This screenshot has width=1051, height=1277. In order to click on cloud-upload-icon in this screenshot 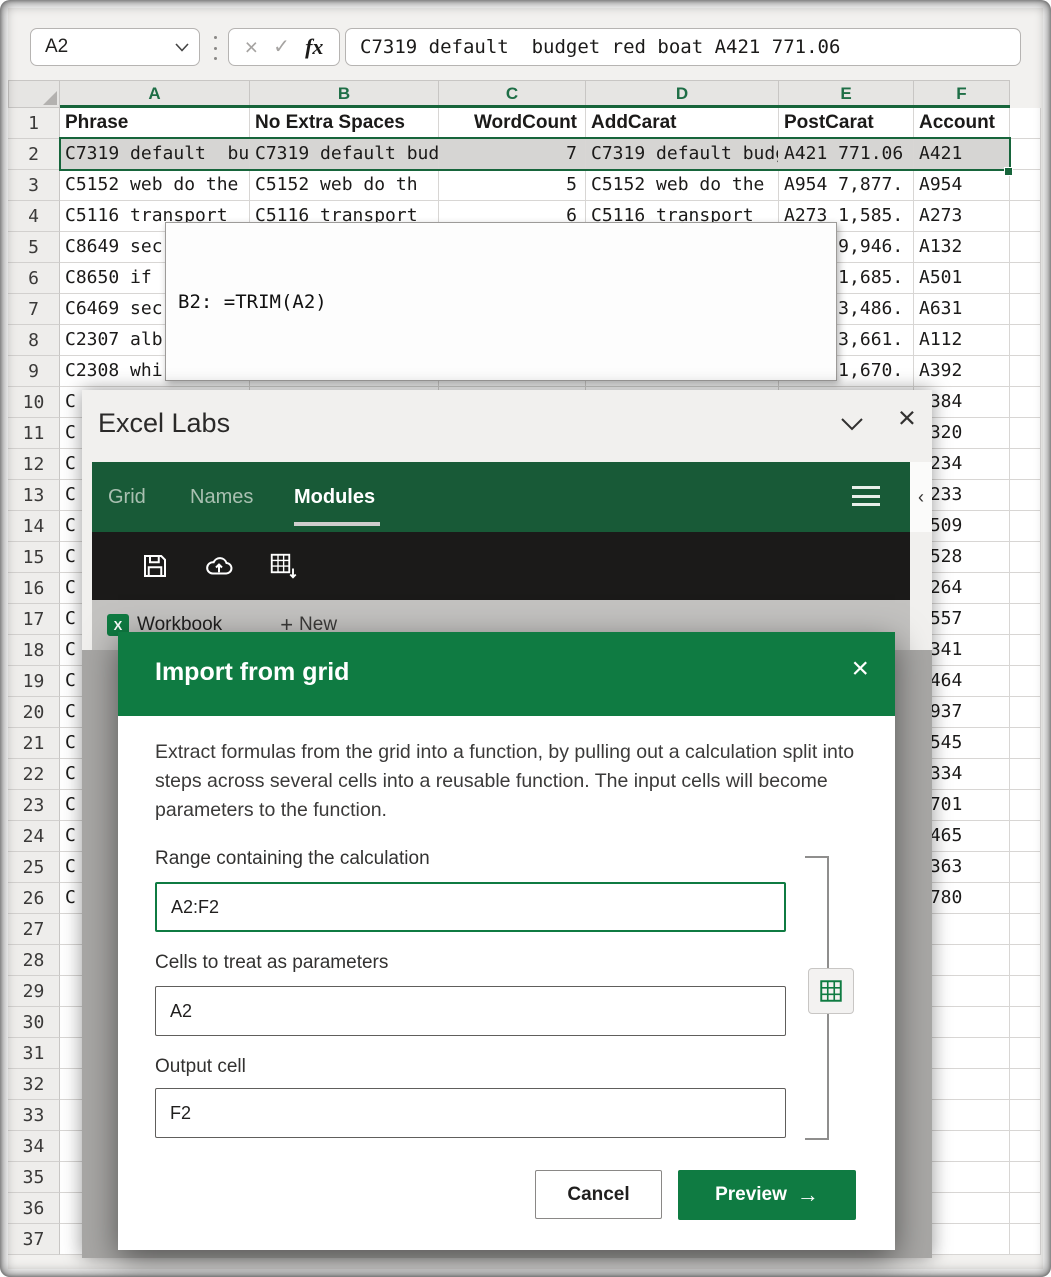, I will do `click(219, 566)`.